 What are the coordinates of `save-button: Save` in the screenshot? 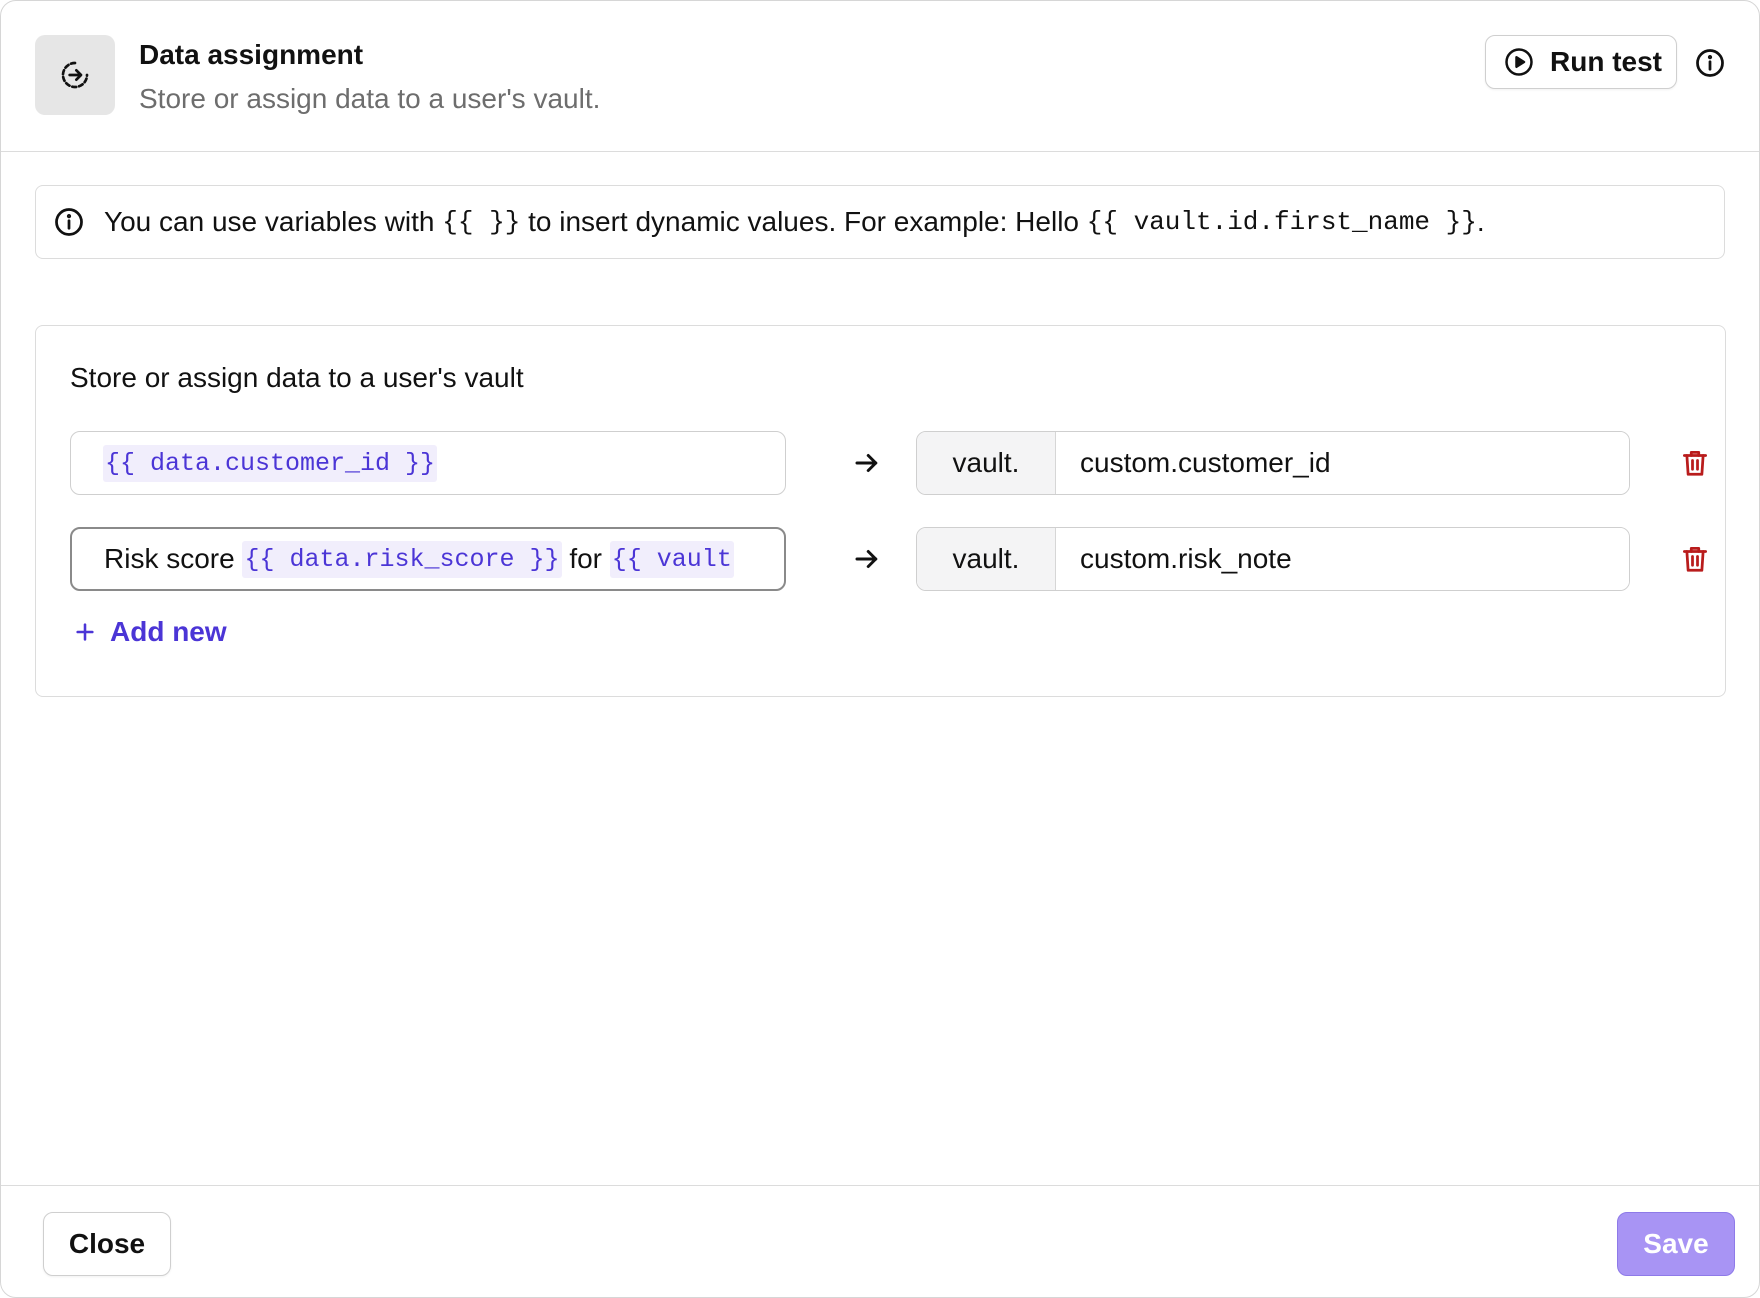 It's located at (1676, 1244).